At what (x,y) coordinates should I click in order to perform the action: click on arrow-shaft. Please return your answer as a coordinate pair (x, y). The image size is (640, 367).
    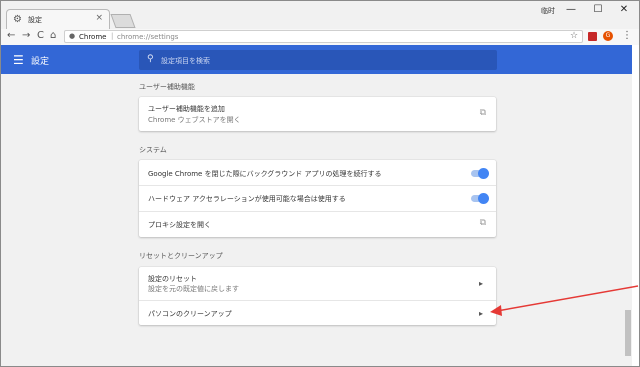
    Looking at the image, I should click on (567, 298).